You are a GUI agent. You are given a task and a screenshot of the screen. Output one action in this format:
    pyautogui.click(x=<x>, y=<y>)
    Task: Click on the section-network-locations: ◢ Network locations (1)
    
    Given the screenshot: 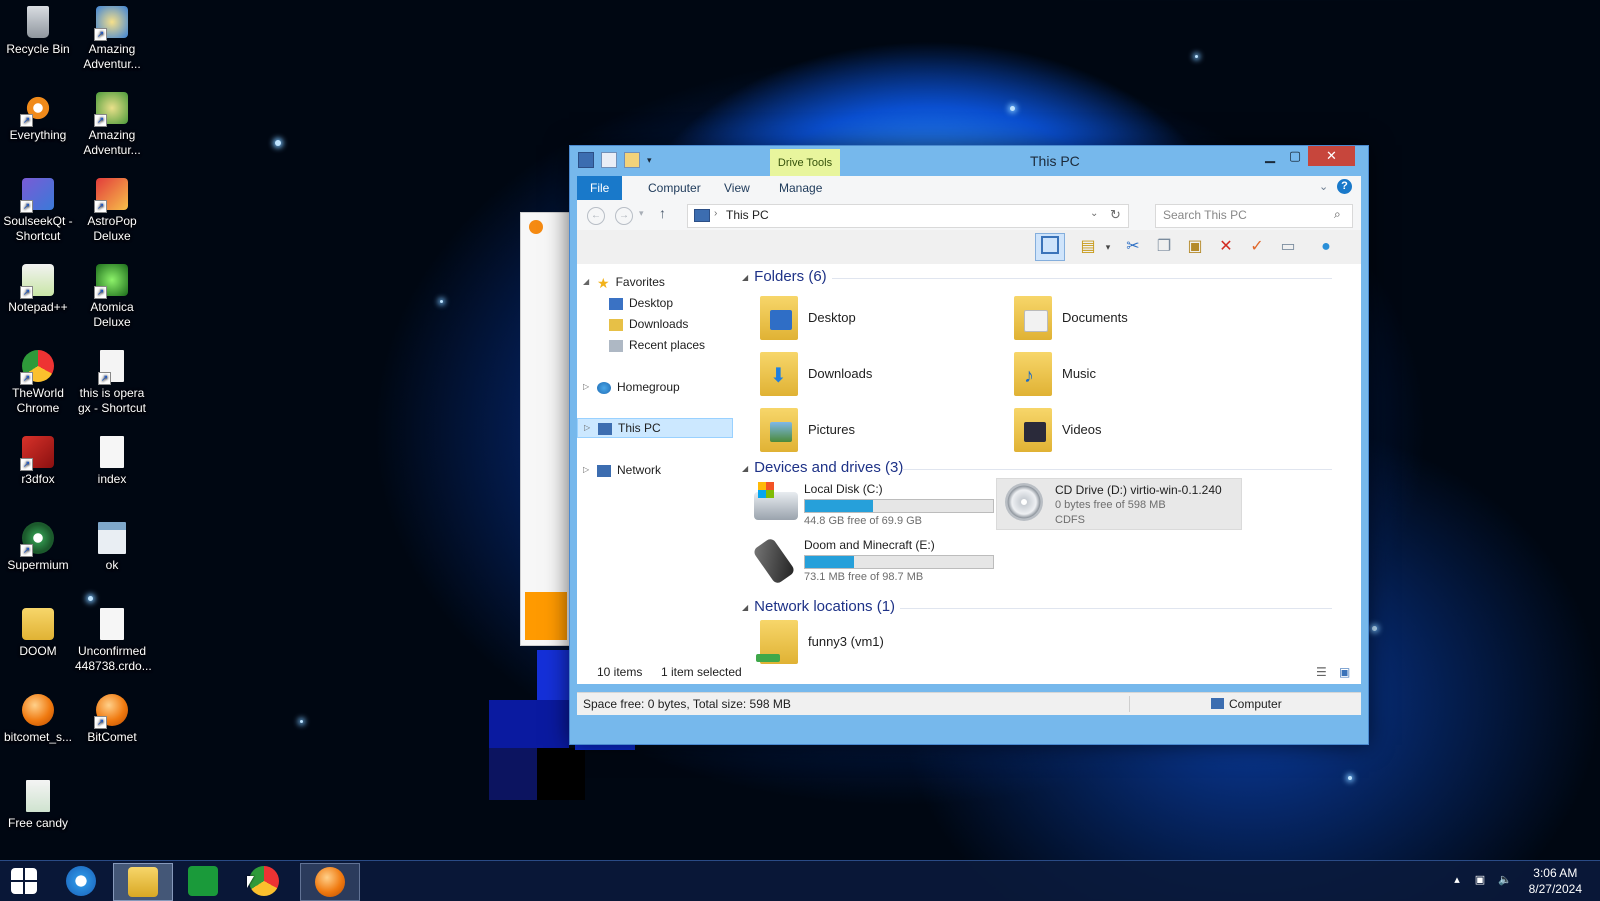 What is the action you would take?
    pyautogui.click(x=1037, y=606)
    